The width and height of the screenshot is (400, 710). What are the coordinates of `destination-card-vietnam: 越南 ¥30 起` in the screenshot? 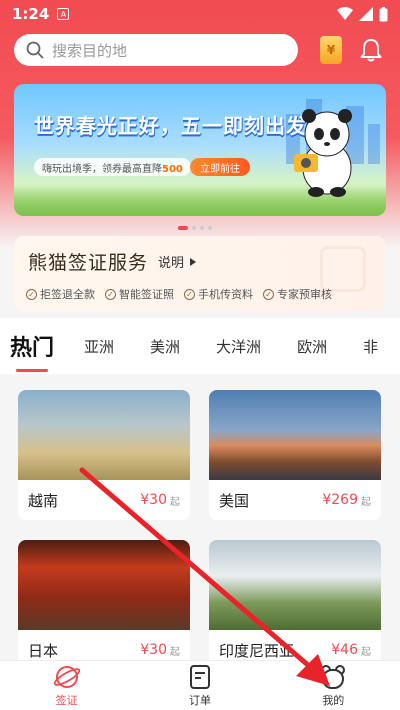 It's located at (104, 455).